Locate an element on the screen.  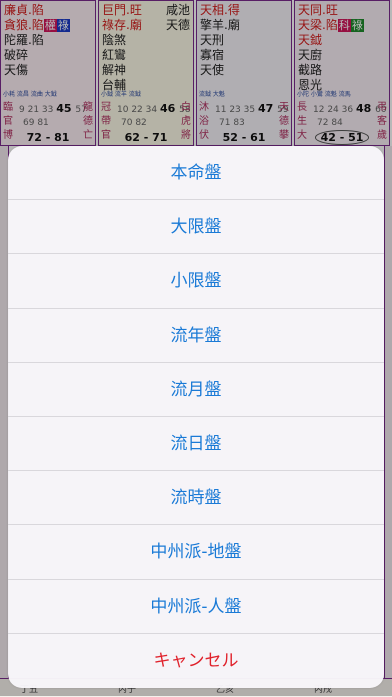
option-honmei-ban: 本命盤 is located at coordinates (196, 173).